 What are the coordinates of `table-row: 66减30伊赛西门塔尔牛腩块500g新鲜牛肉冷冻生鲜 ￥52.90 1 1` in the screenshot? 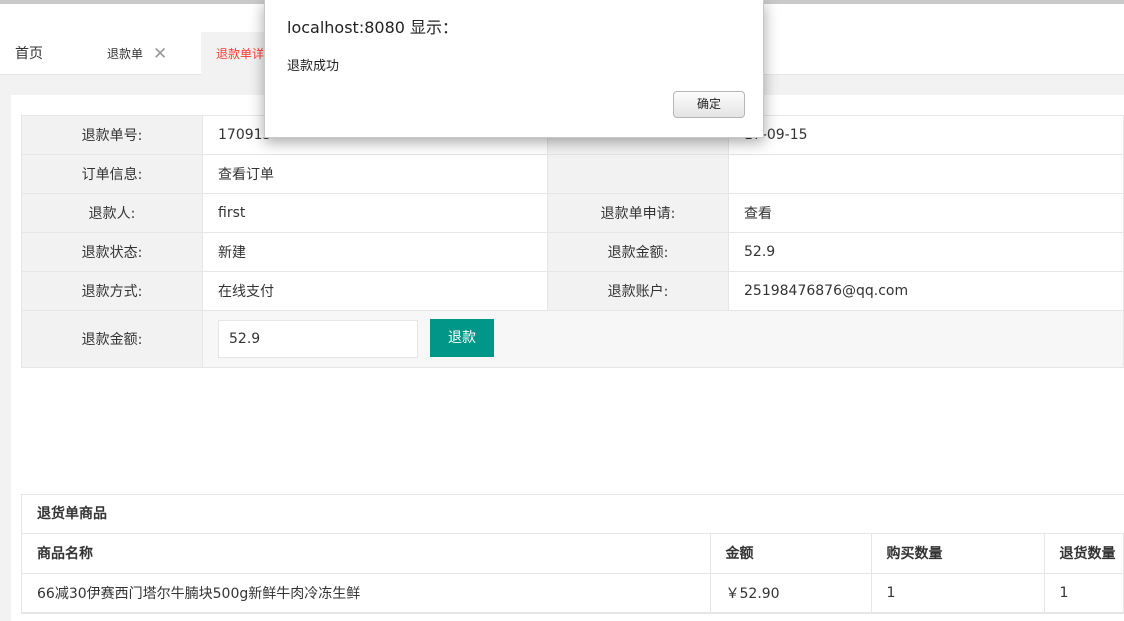 It's located at (573, 593).